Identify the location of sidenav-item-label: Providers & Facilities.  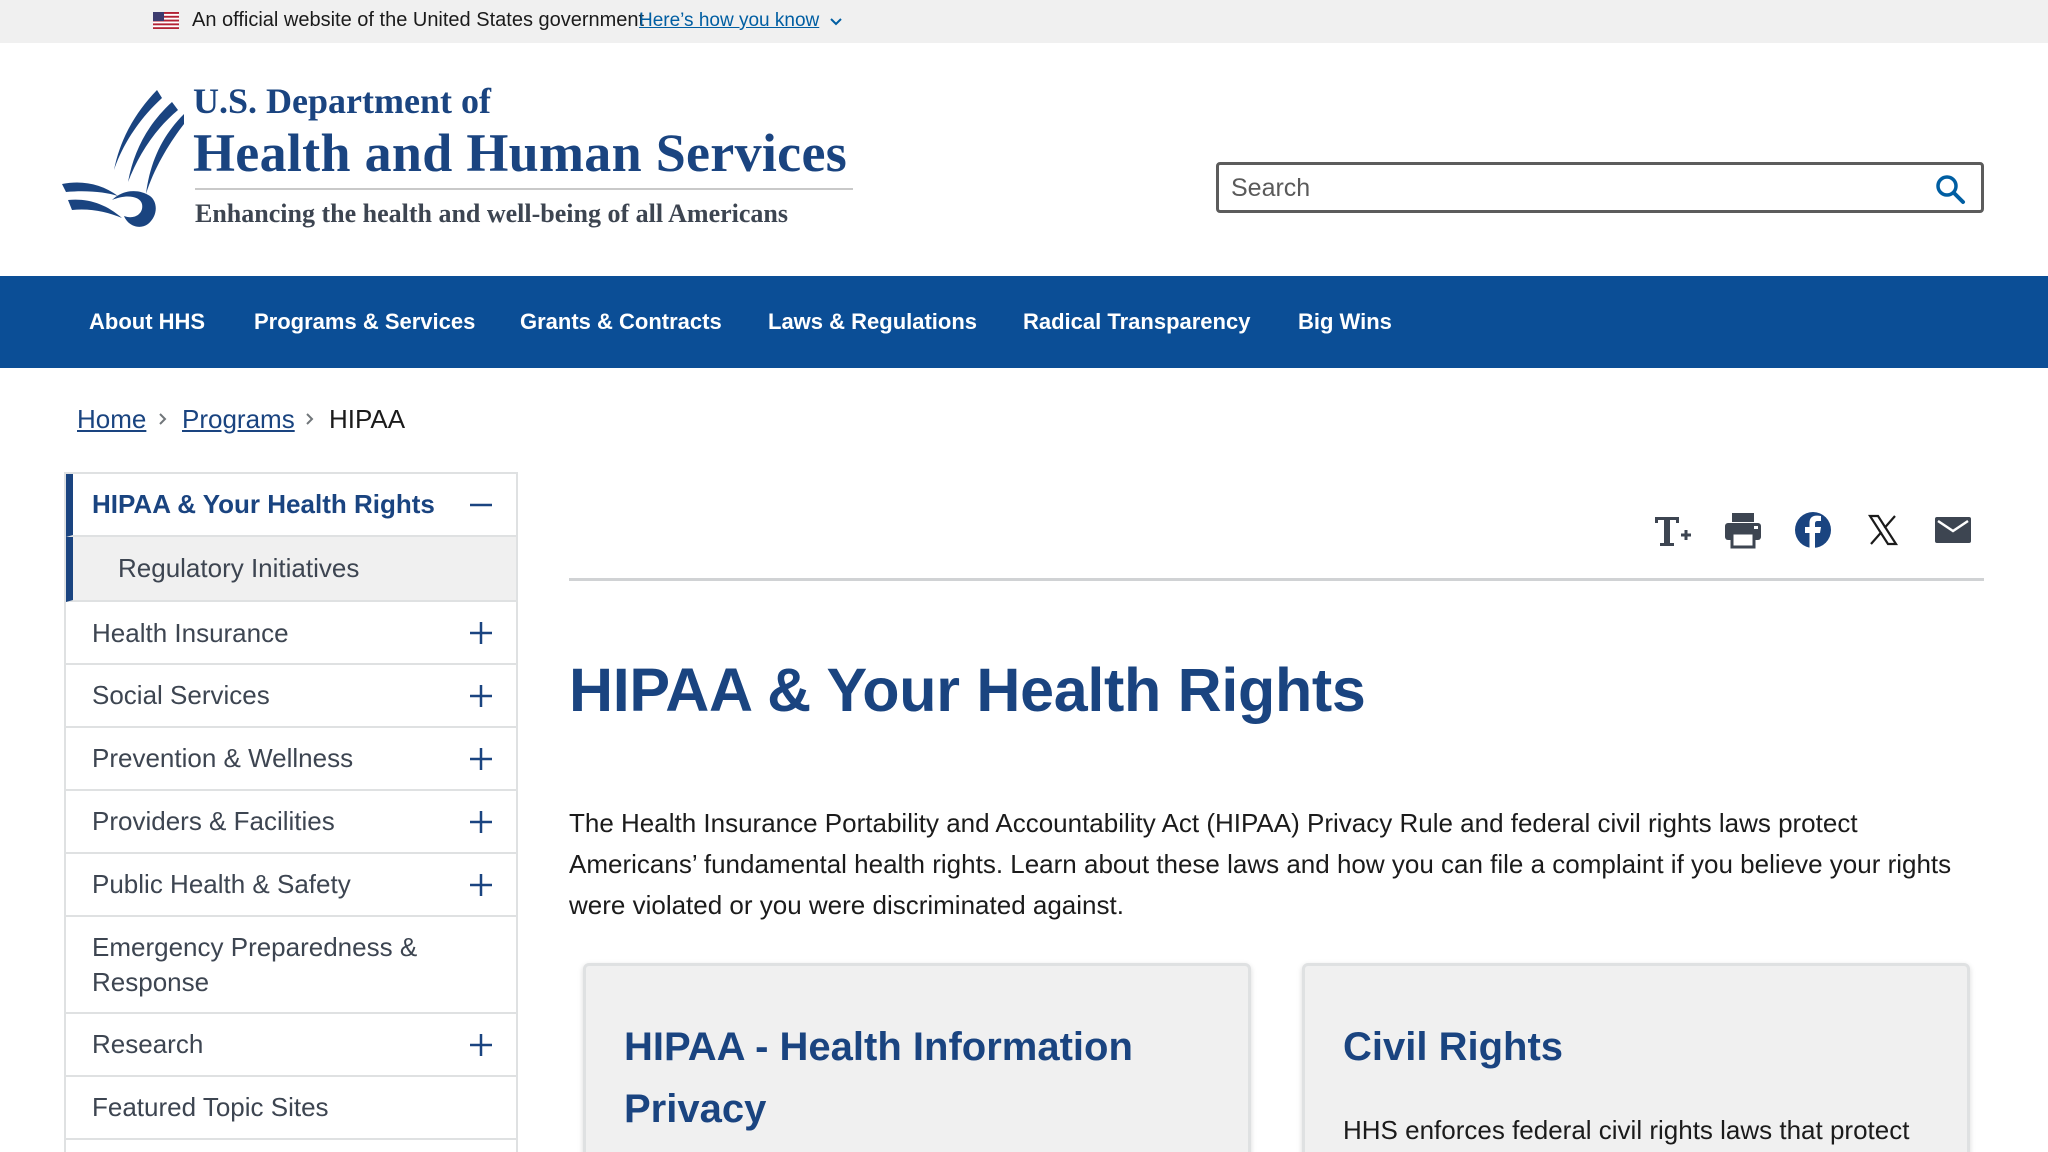
(213, 821).